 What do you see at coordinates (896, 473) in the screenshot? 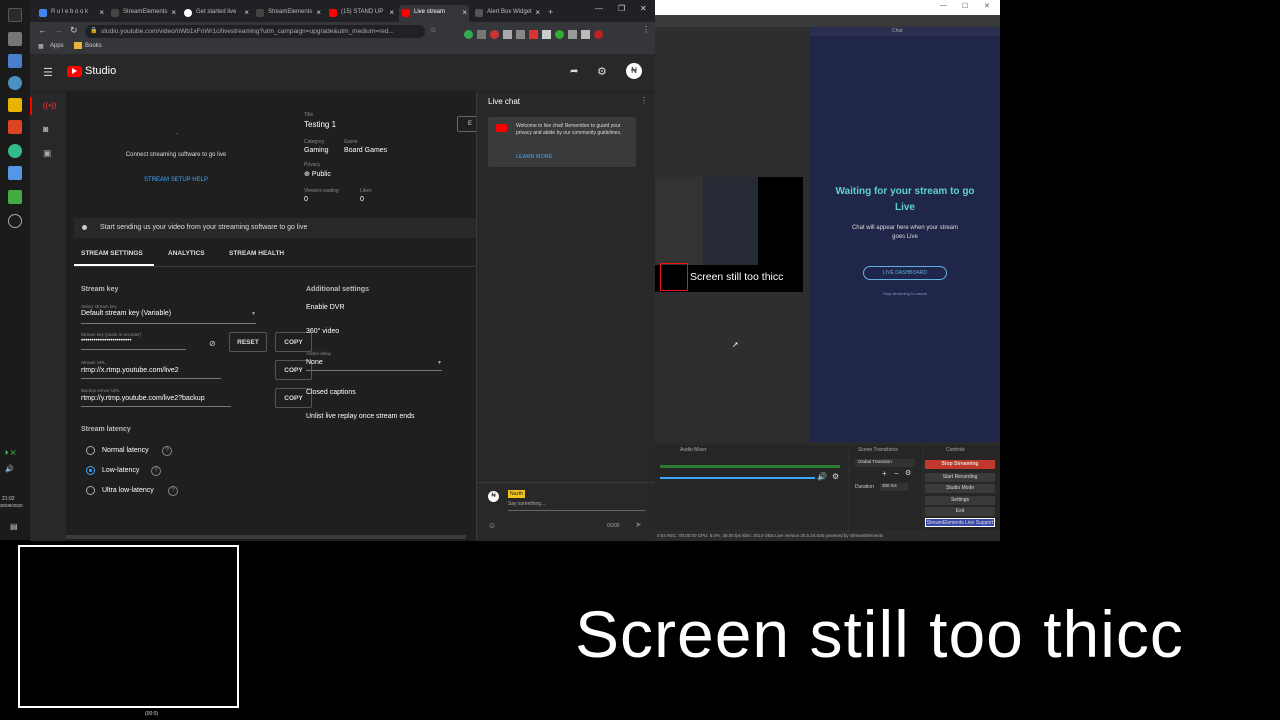
I see `remove-icon: −` at bounding box center [896, 473].